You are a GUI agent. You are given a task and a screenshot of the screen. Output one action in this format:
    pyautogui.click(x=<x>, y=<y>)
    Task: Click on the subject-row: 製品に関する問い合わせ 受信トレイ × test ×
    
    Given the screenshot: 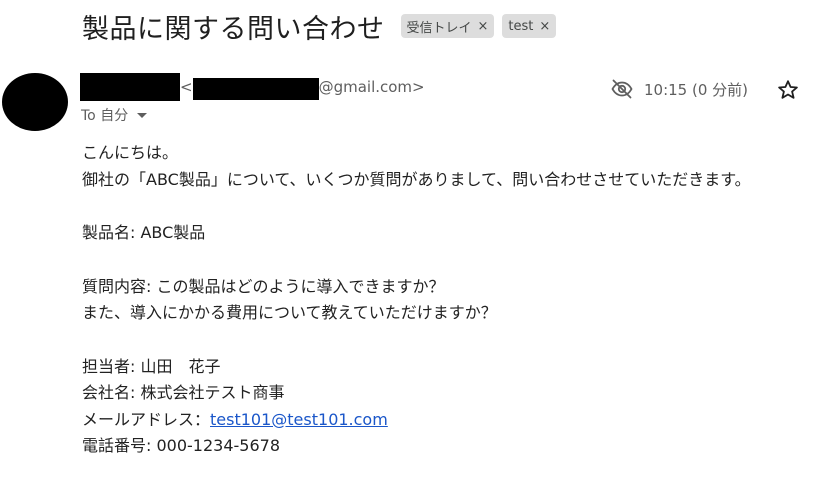 What is the action you would take?
    pyautogui.click(x=319, y=26)
    